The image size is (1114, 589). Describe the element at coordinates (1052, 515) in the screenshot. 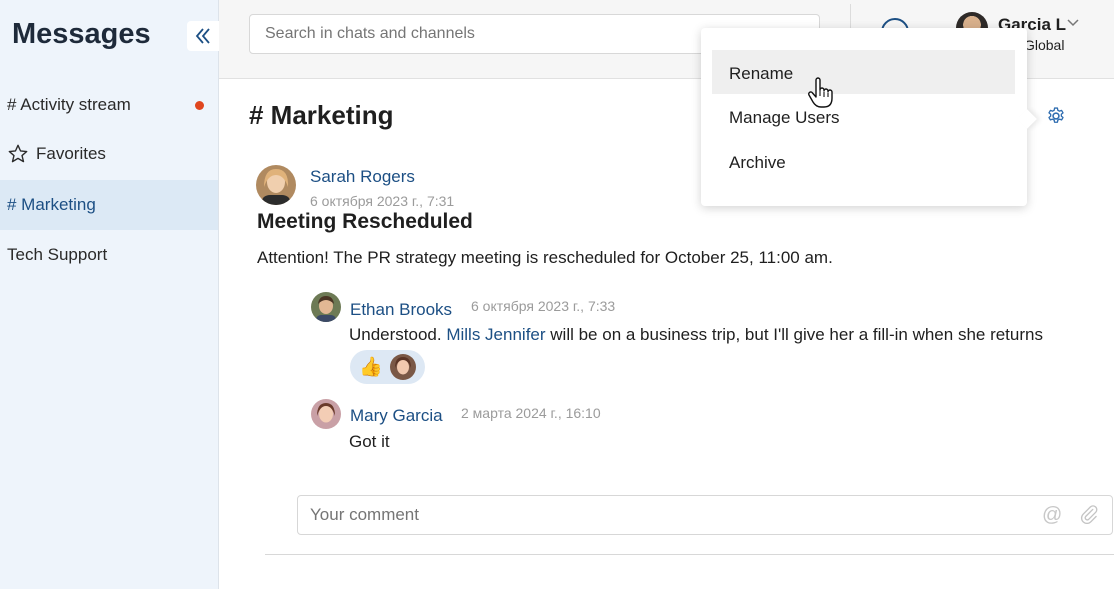

I see `at-icon: @` at that location.